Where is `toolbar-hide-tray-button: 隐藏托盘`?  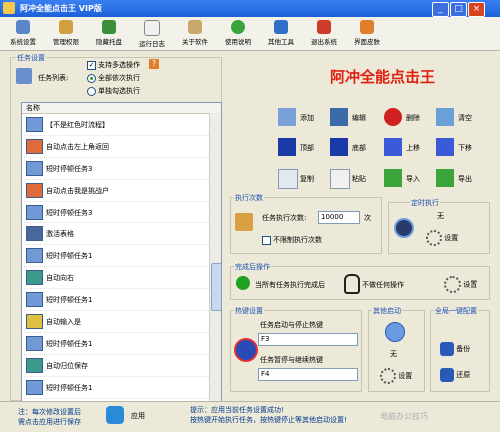 toolbar-hide-tray-button: 隐藏托盘 is located at coordinates (109, 34).